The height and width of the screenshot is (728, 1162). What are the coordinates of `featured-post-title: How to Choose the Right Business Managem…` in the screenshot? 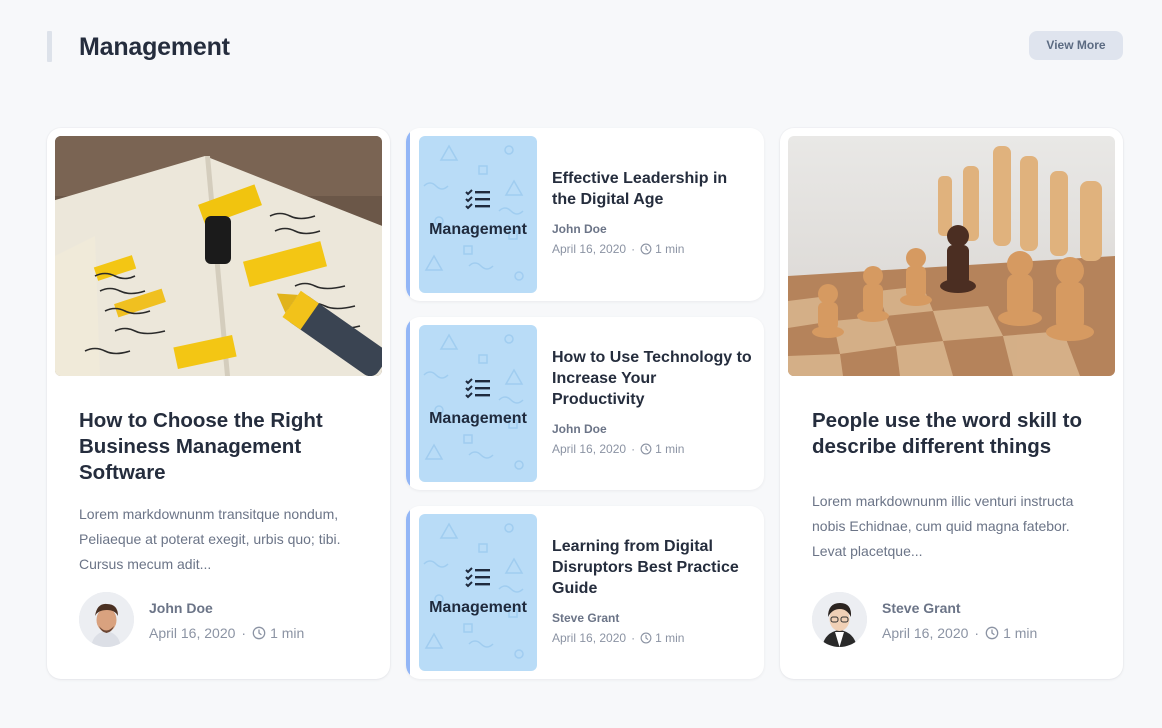 It's located at (224, 447).